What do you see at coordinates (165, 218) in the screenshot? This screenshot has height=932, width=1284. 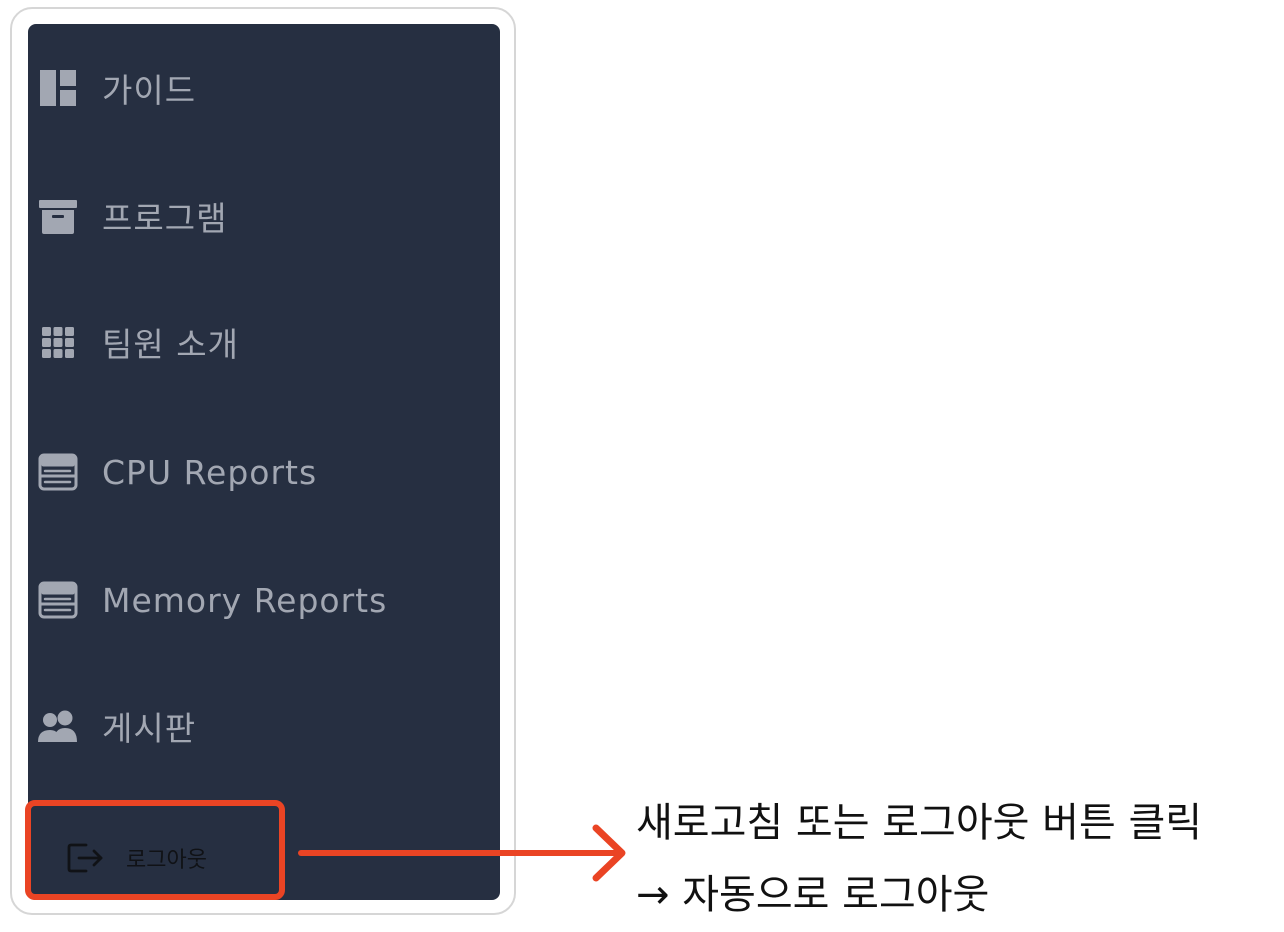 I see `sidebar-item-label: 프로그램` at bounding box center [165, 218].